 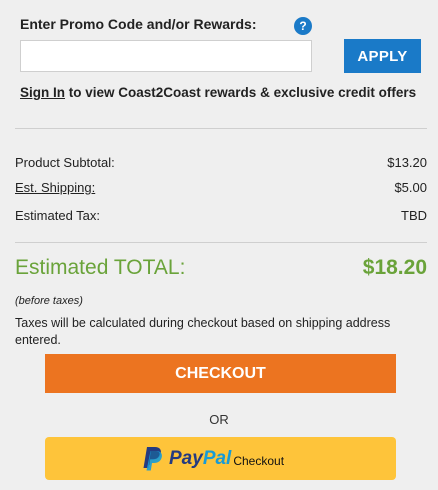 What do you see at coordinates (138, 24) in the screenshot?
I see `promo-label: Enter Promo Code and/or Rewards:` at bounding box center [138, 24].